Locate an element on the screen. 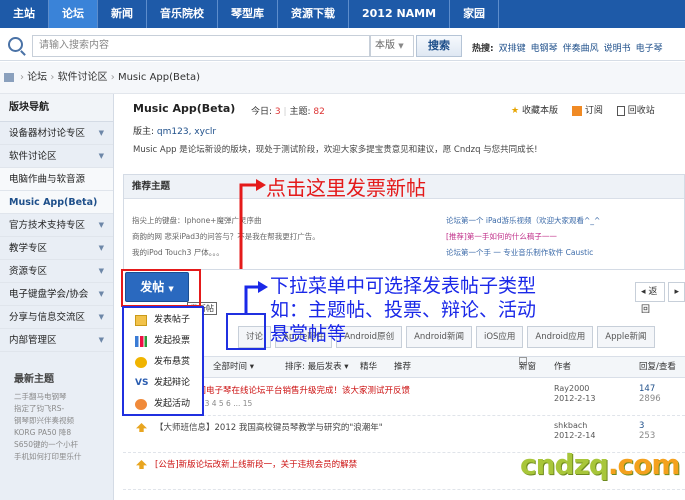 This screenshot has height=500, width=685. hot-search-link: 电子琴 is located at coordinates (649, 49).